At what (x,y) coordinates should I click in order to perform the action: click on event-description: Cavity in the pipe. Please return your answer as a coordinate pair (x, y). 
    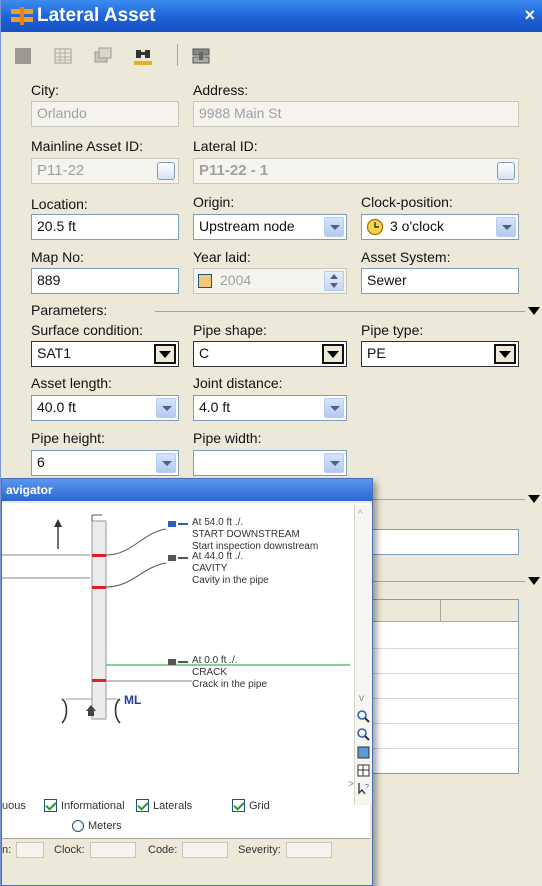
    Looking at the image, I should click on (230, 580).